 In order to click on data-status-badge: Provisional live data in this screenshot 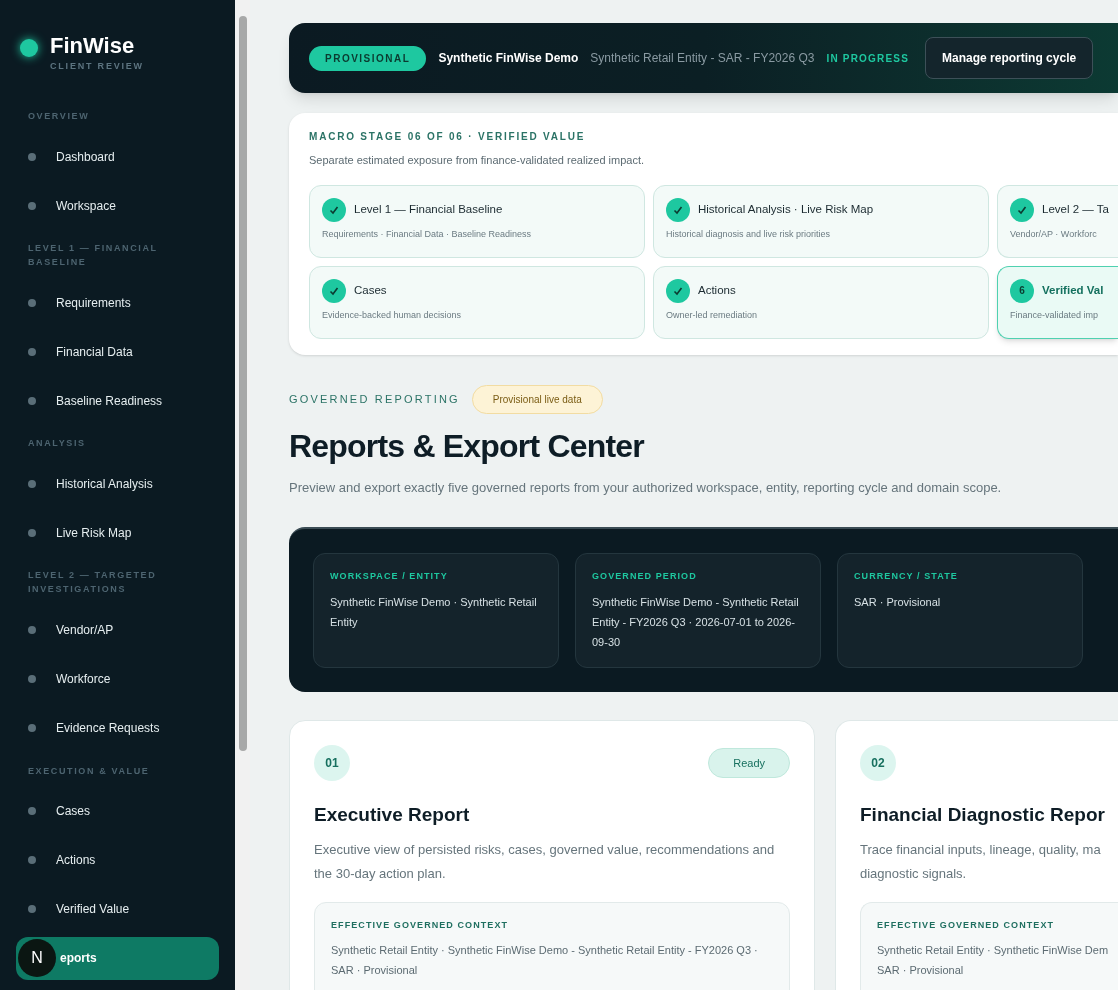, I will do `click(537, 399)`.